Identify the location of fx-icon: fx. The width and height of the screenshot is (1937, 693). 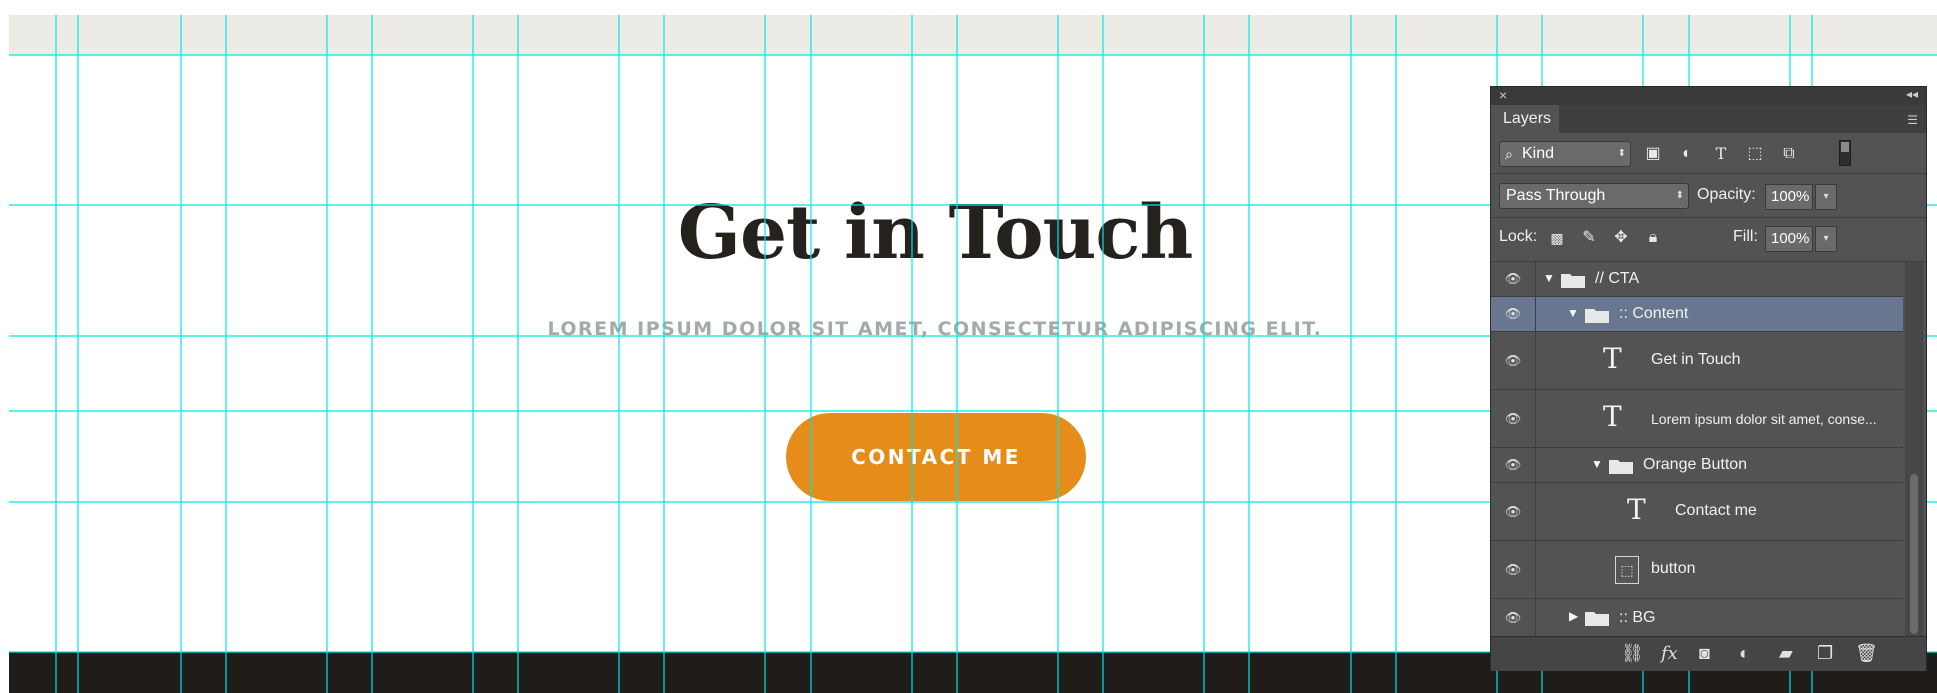
(1669, 653).